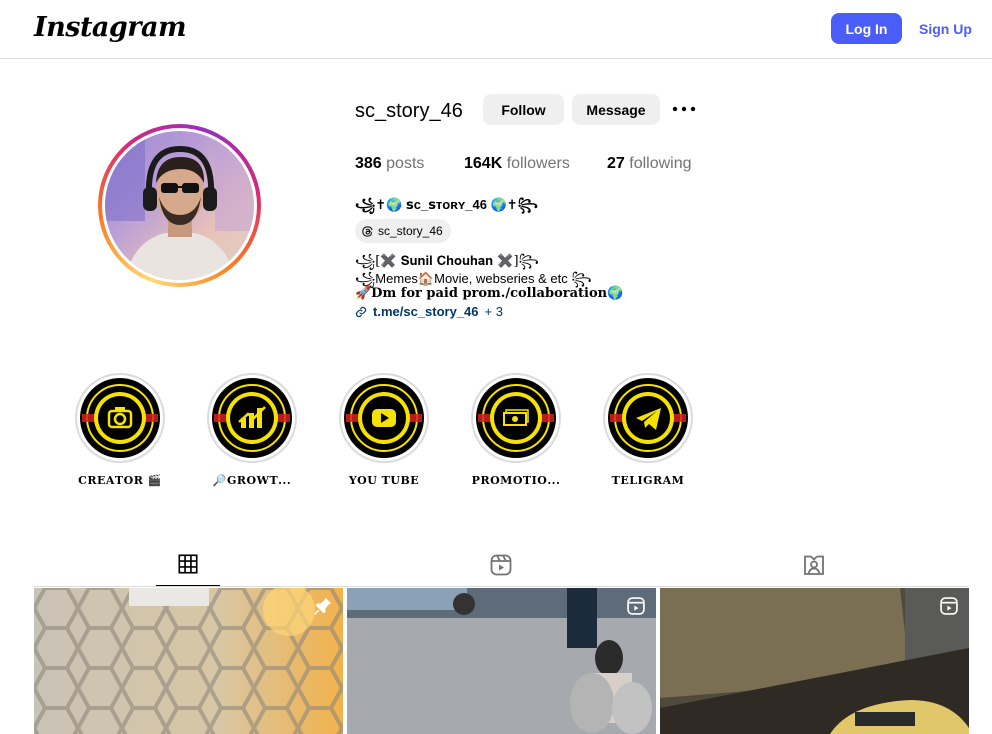  I want to click on highlight-label: 𝐓𝐄𝐋𝐈𝐆𝐑𝐀𝐌, so click(648, 480).